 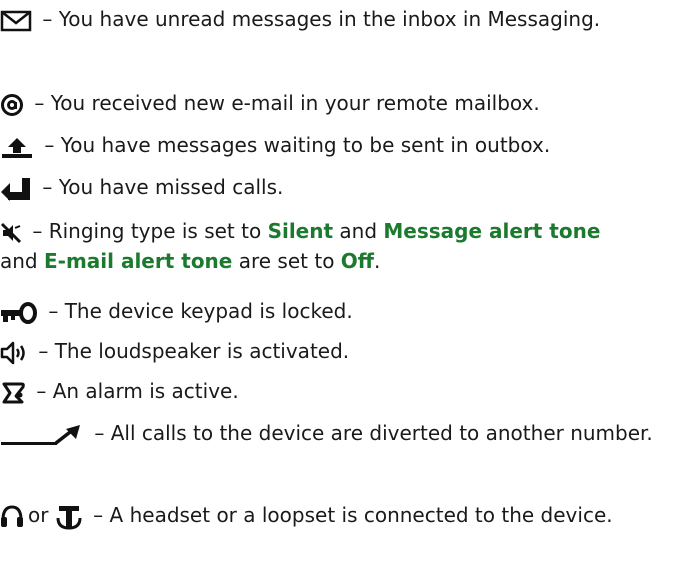 What do you see at coordinates (337, 391) in the screenshot?
I see `alarm-entry: – An alarm is active.` at bounding box center [337, 391].